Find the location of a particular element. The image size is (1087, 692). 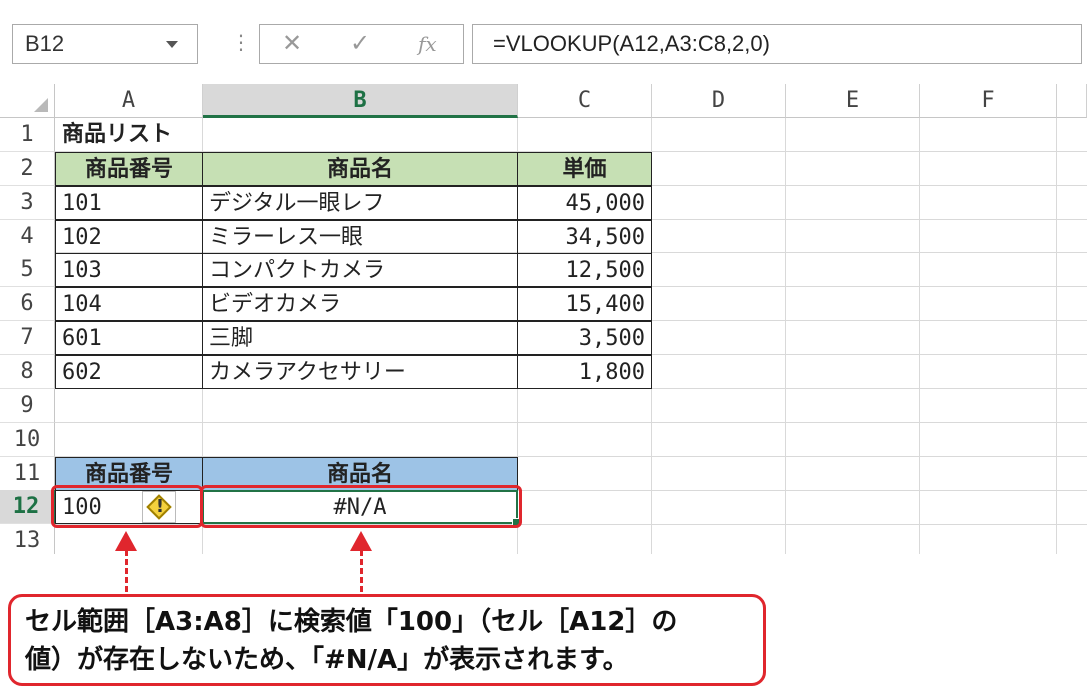

header-product-number: 商品番号 is located at coordinates (129, 169).